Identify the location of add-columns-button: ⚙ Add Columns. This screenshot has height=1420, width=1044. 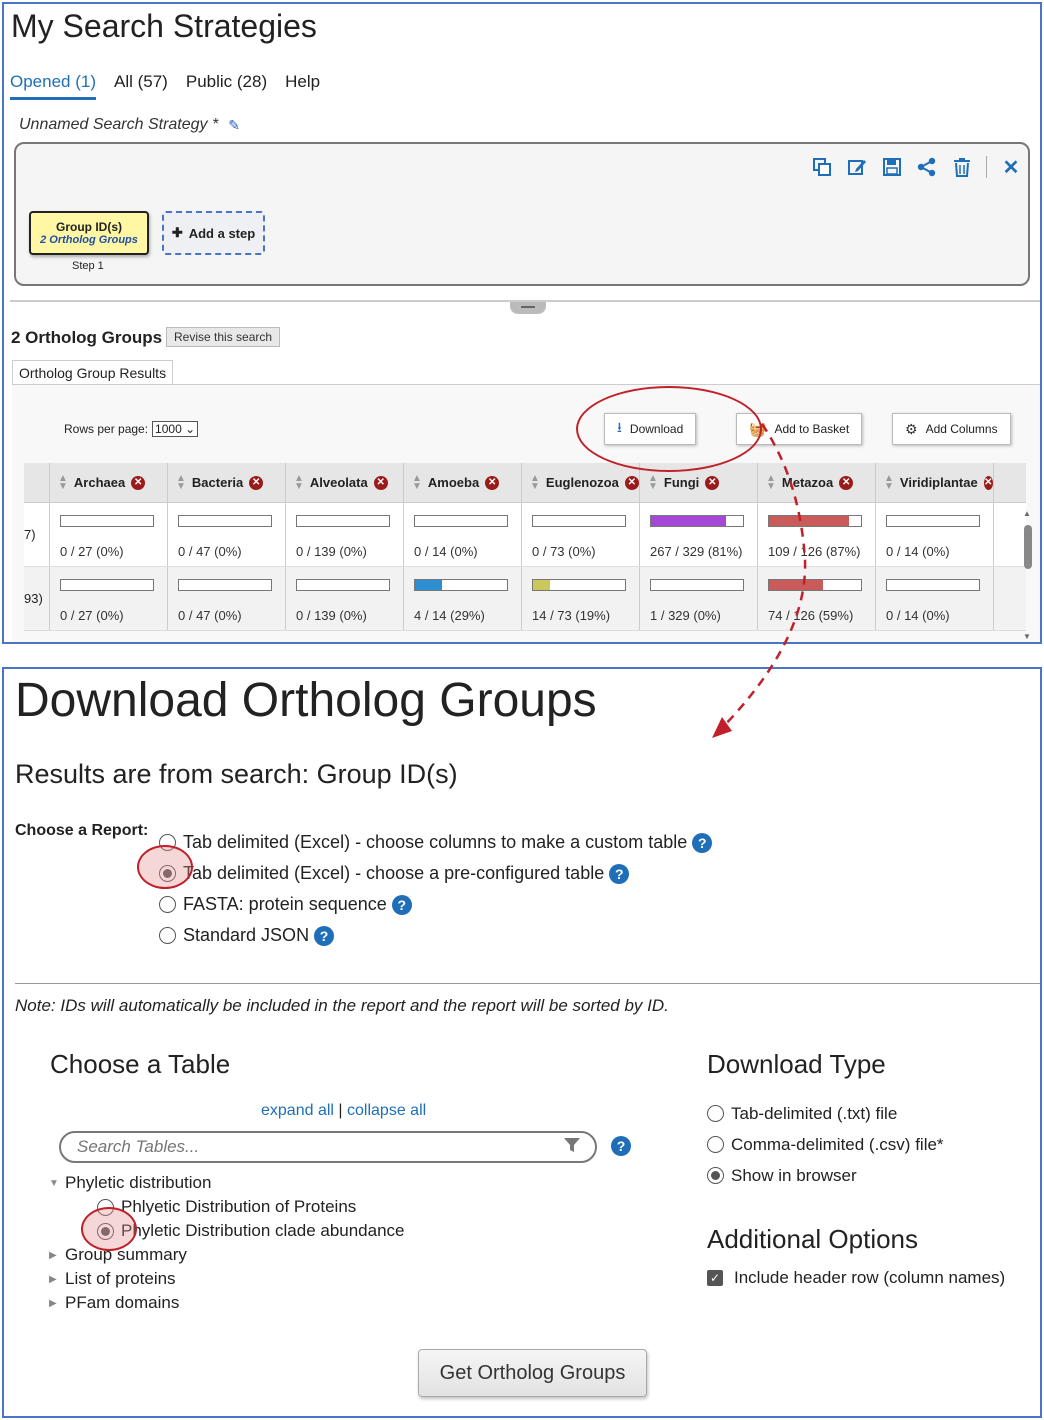
(951, 429).